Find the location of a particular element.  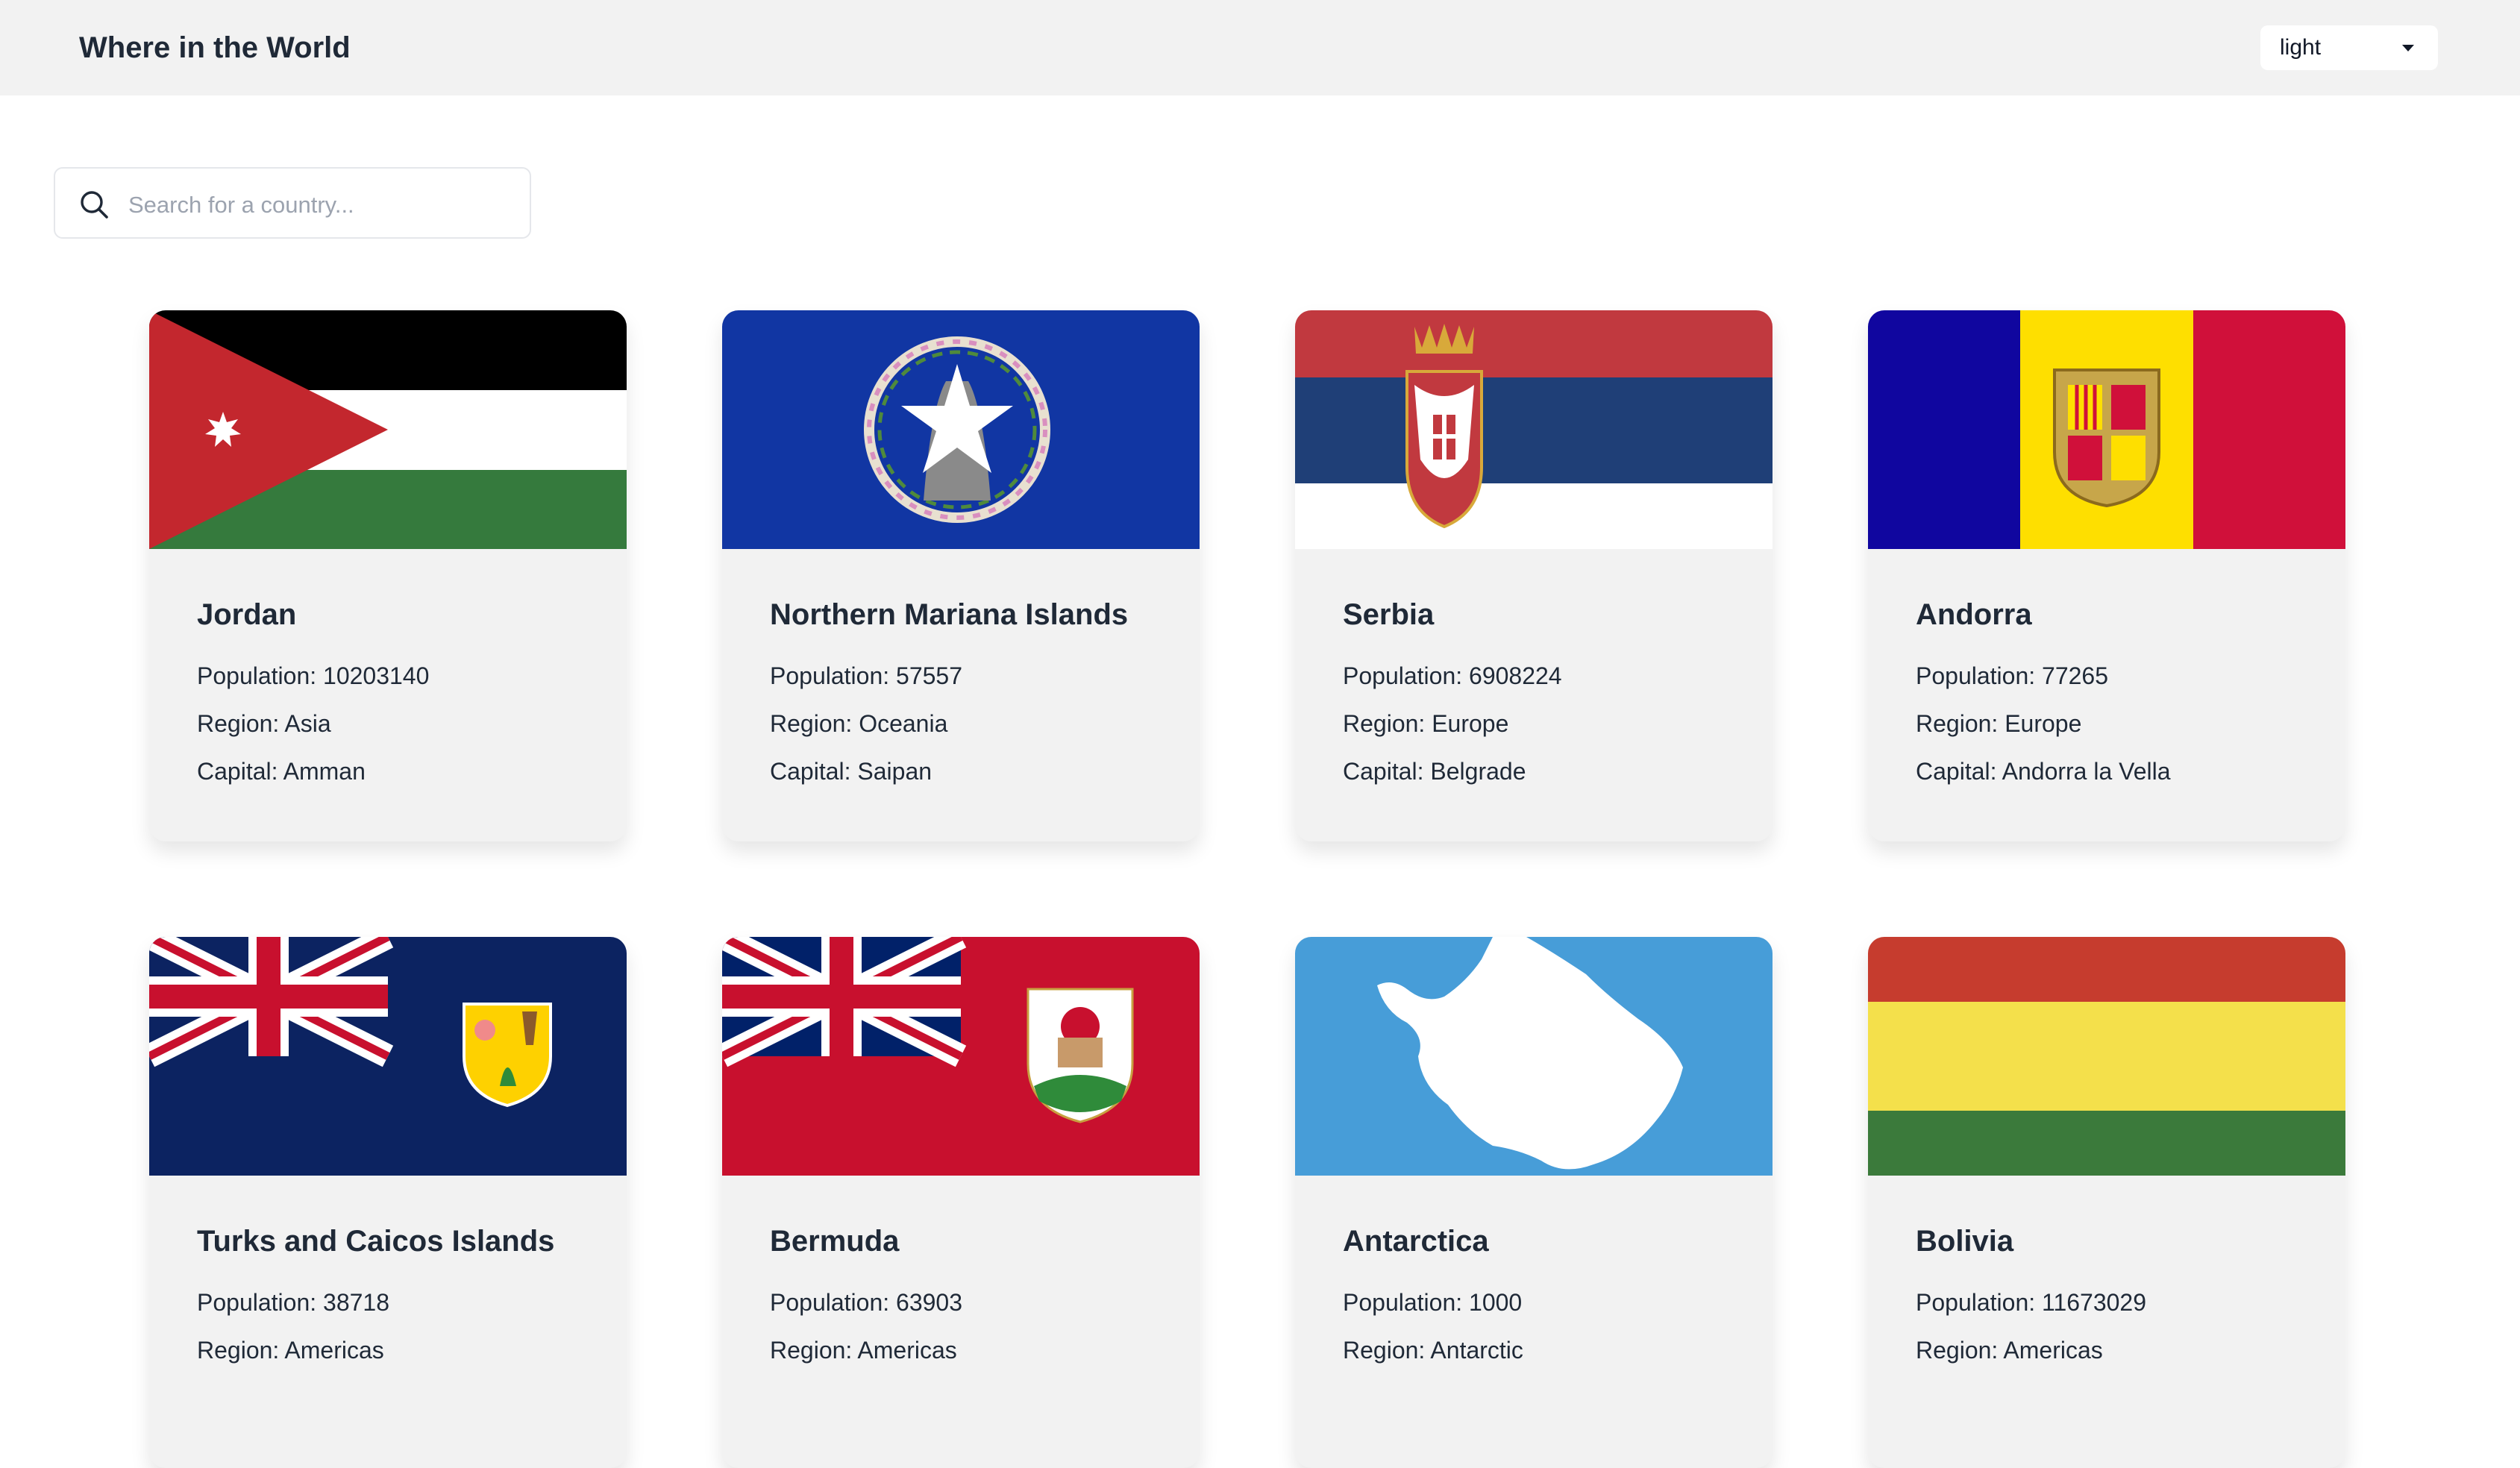

app-title: Where in the World is located at coordinates (215, 48).